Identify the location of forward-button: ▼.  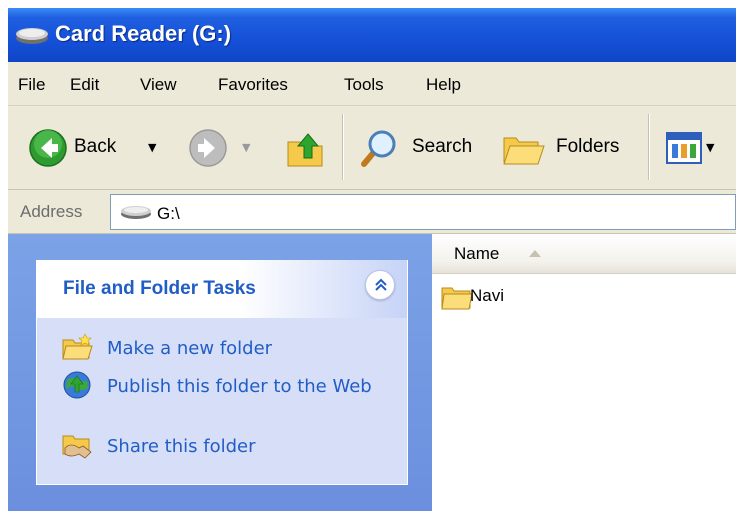
(226, 148).